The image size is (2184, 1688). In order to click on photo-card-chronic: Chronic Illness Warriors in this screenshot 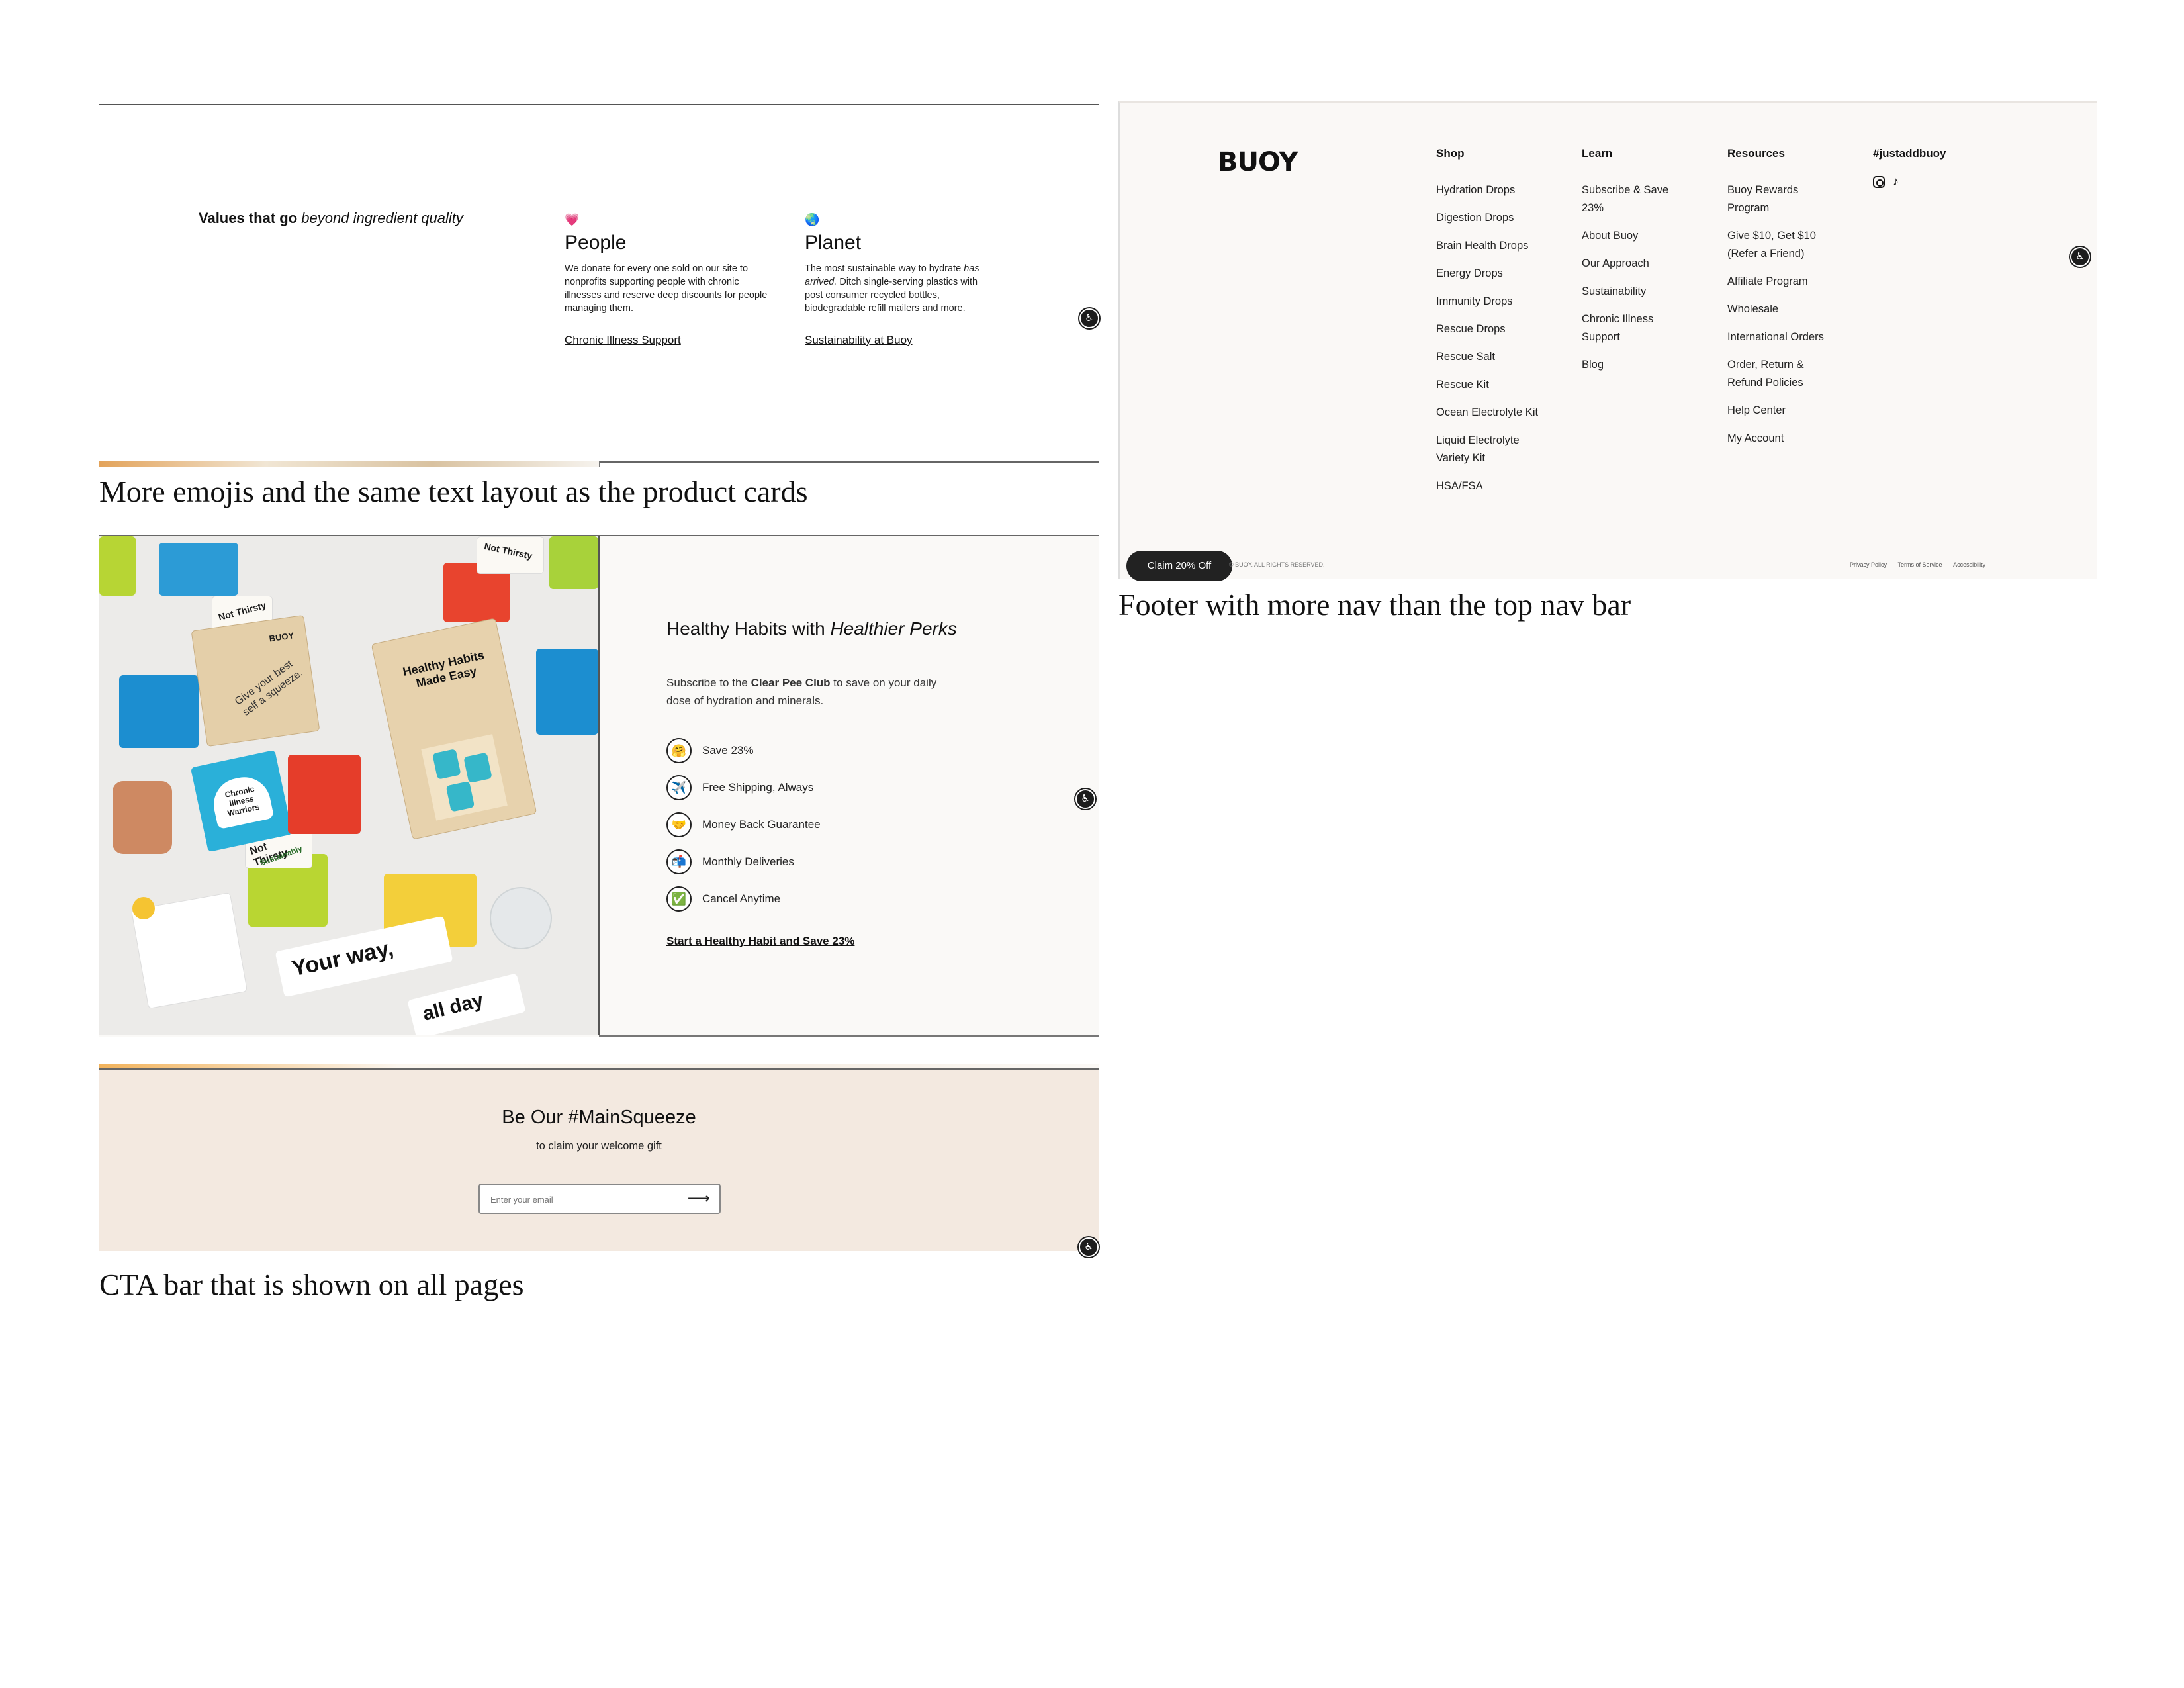, I will do `click(241, 801)`.